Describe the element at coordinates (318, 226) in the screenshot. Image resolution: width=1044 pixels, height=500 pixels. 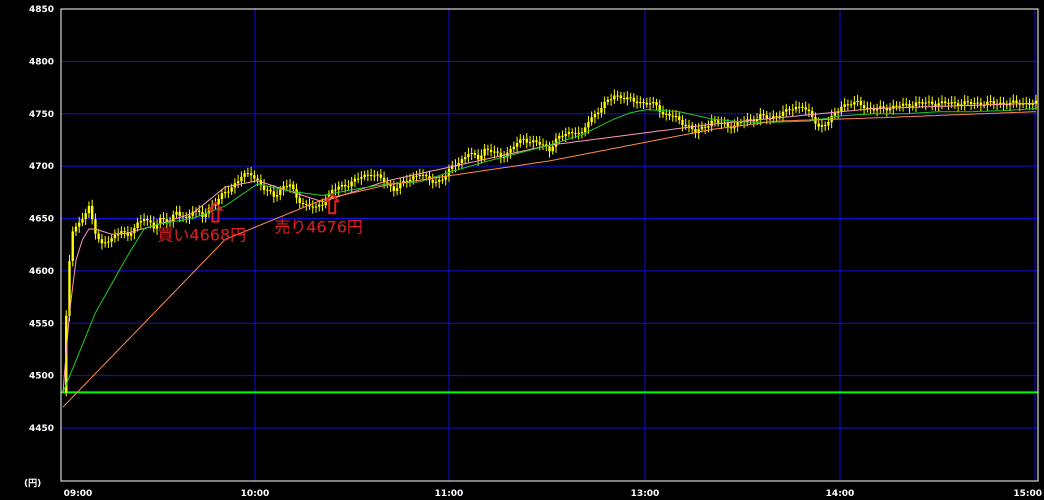
I see `annotation-label: 売り4676円` at that location.